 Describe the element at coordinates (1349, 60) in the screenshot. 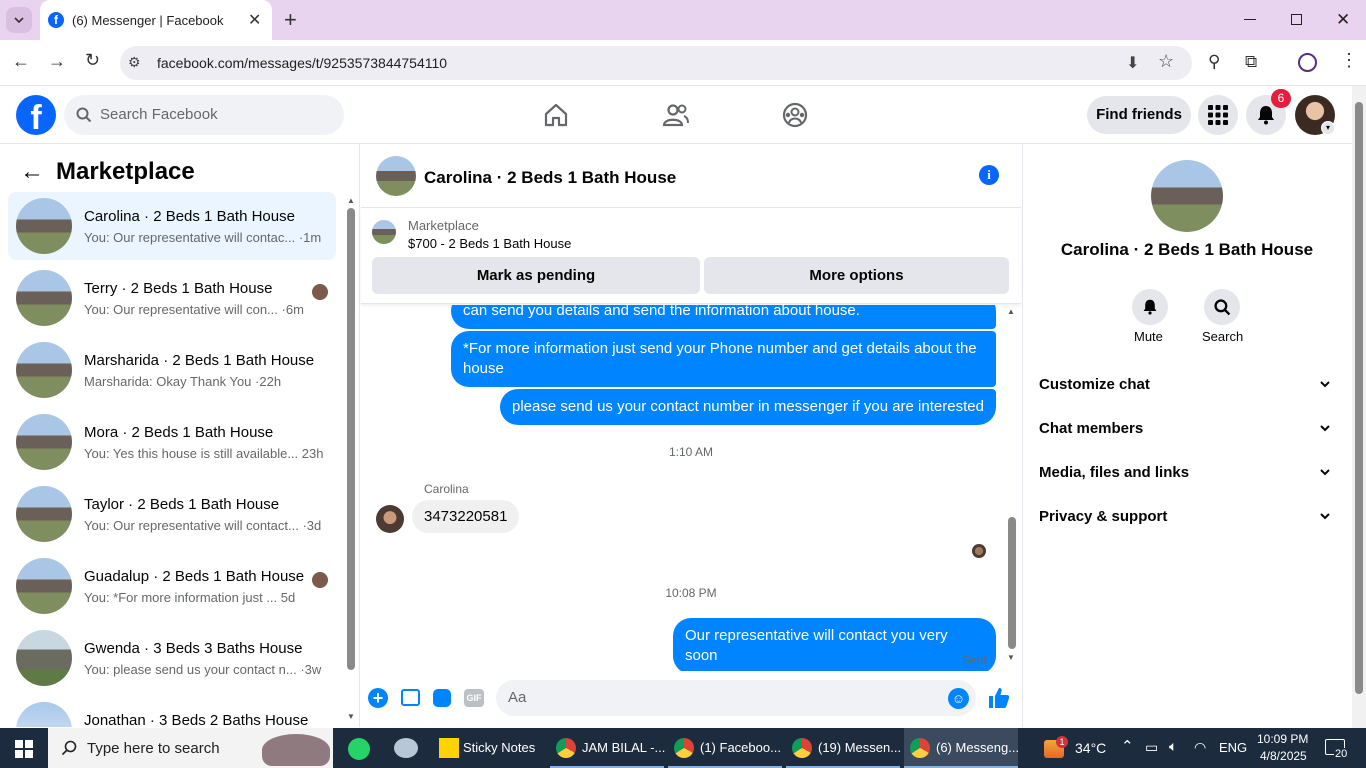

I see `menu-kebab-icon: ⋮` at that location.